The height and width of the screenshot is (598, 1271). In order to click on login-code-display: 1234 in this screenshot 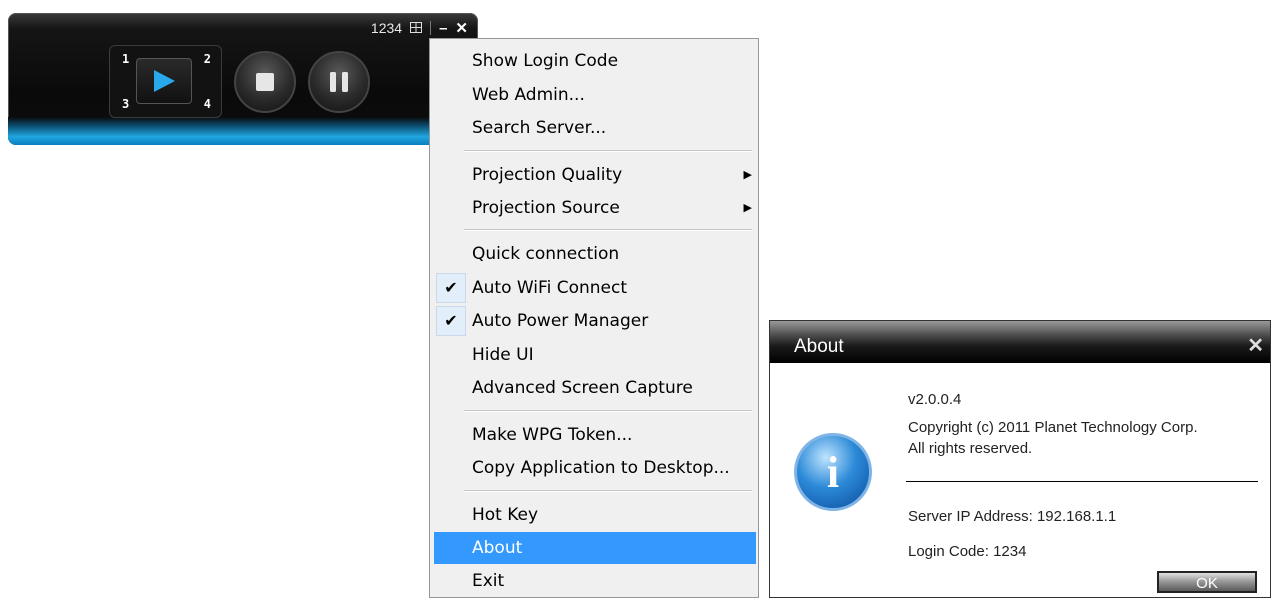, I will do `click(386, 28)`.